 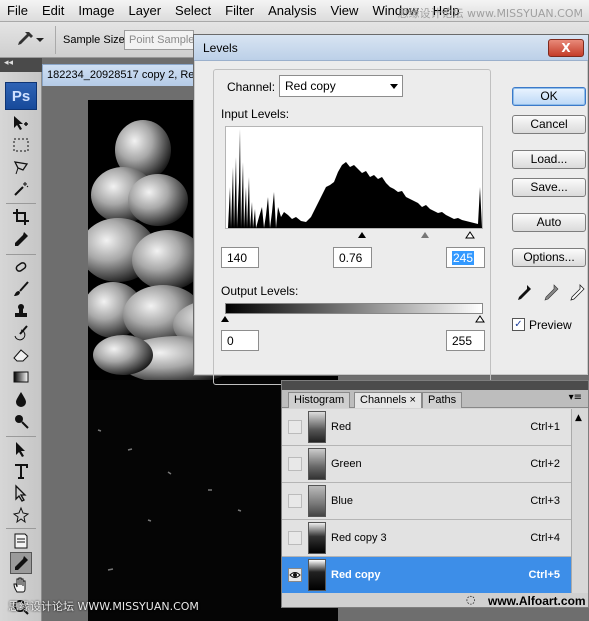 I want to click on chevron-down-icon, so click(x=394, y=86).